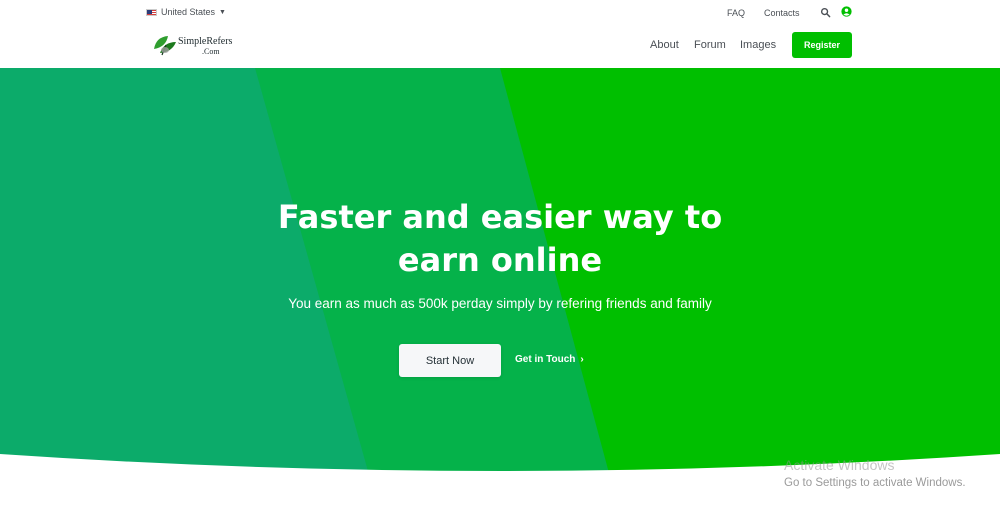 The width and height of the screenshot is (1000, 514). What do you see at coordinates (822, 45) in the screenshot?
I see `register-button: Register` at bounding box center [822, 45].